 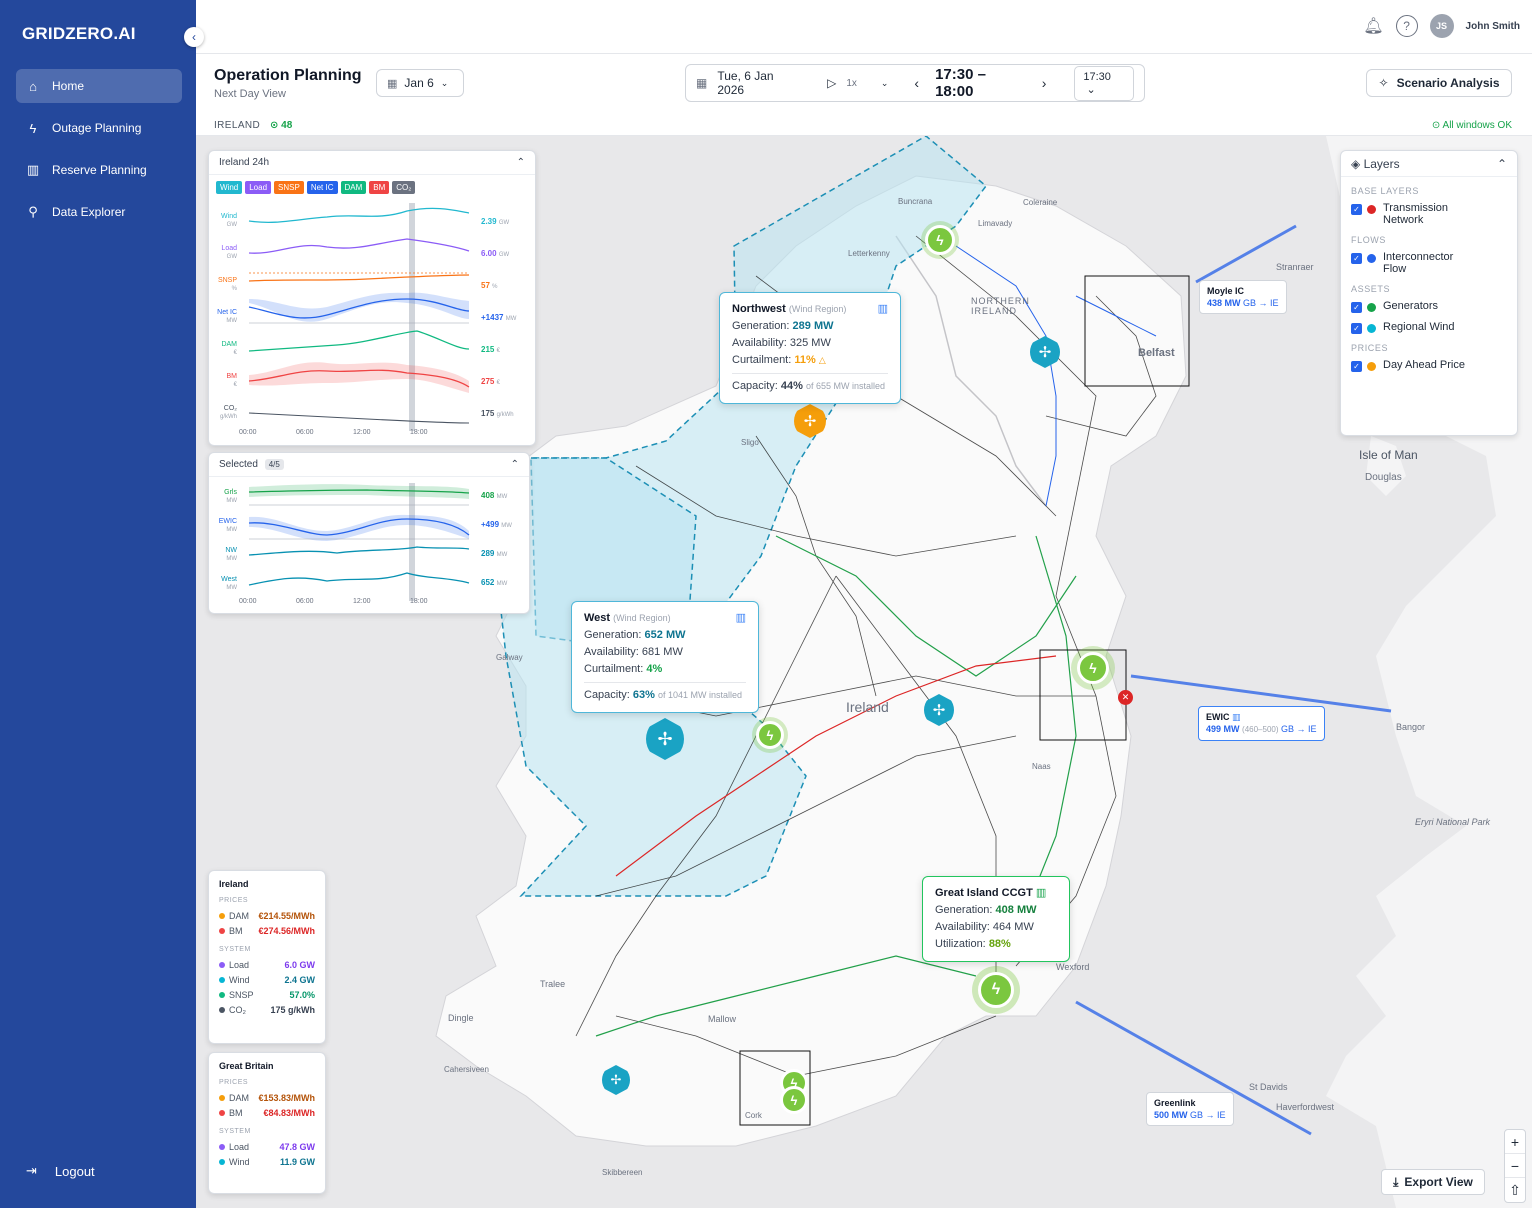 I want to click on nav-item-reserve-planning: ▥ Reserve Planning, so click(x=99, y=170).